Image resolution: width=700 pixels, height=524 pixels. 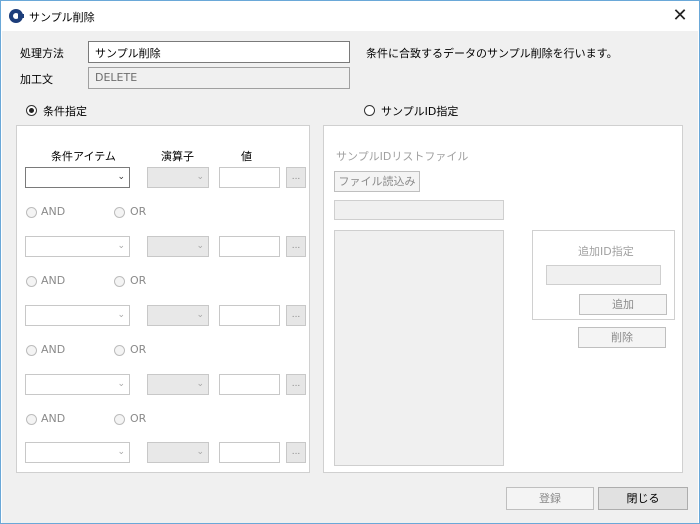 I want to click on add-button: 追加, so click(x=623, y=304).